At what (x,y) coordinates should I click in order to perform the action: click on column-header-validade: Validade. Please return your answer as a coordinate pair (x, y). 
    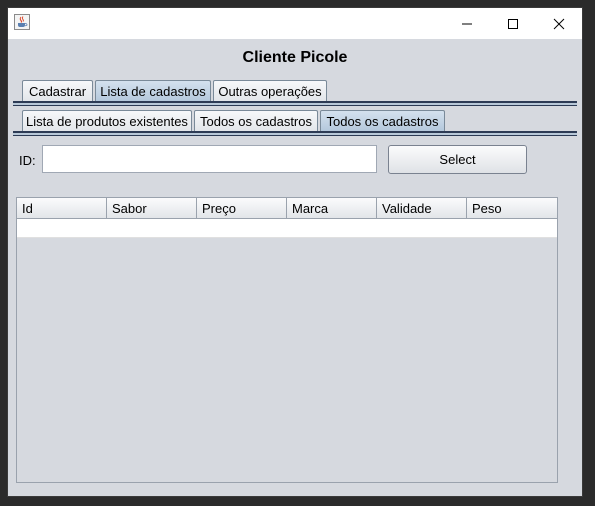
    Looking at the image, I should click on (422, 208).